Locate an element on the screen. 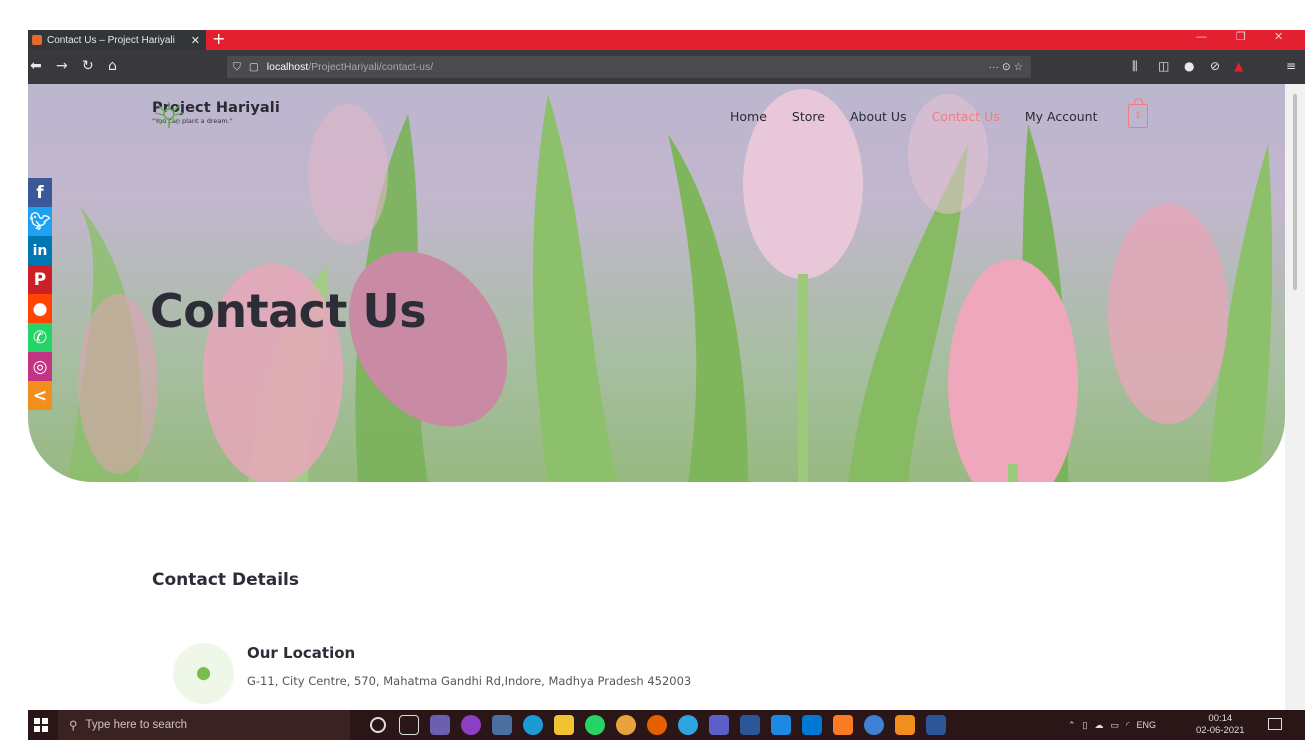 This screenshot has width=1305, height=742. onedrive-icon: ☁ is located at coordinates (1099, 725).